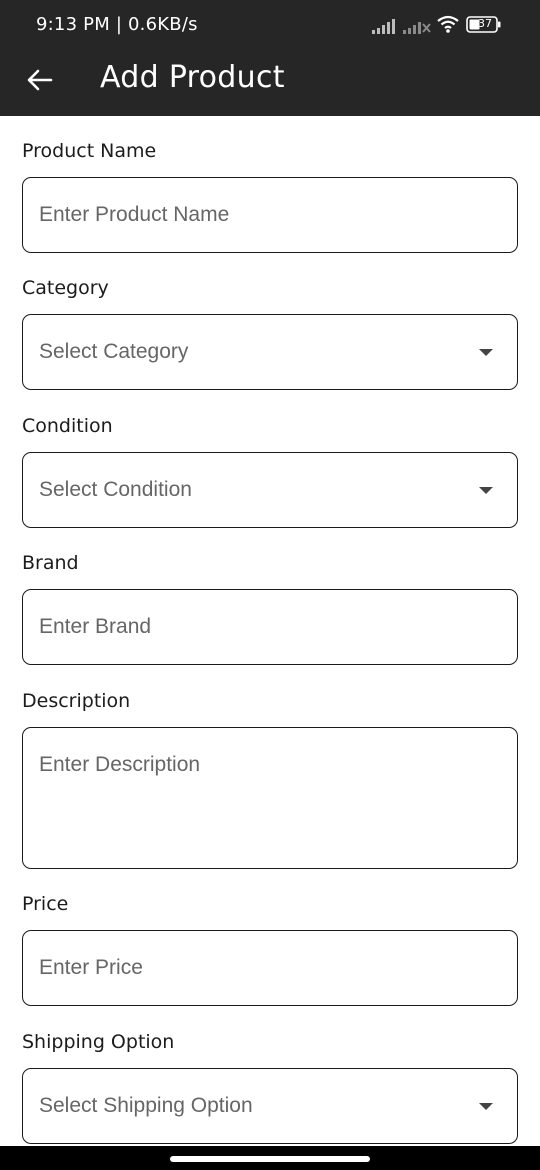 This screenshot has width=540, height=1170. Describe the element at coordinates (383, 26) in the screenshot. I see `signal-icon` at that location.